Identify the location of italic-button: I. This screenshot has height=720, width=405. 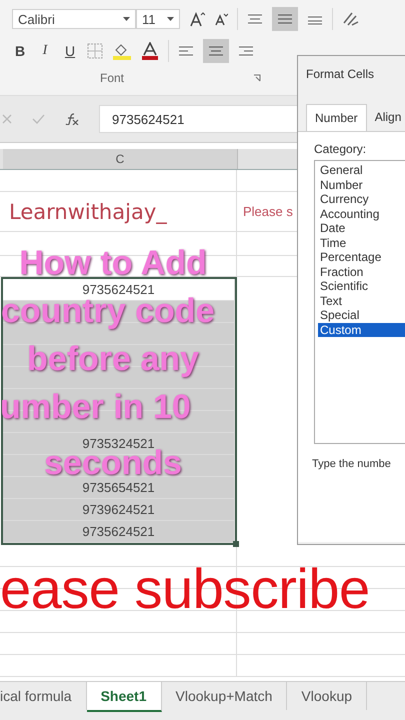
(45, 51).